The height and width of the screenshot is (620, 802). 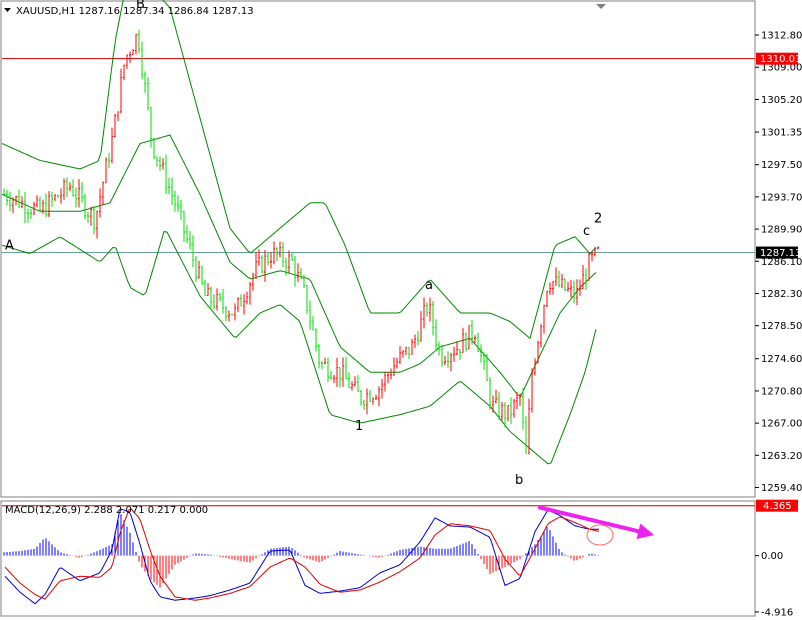 What do you see at coordinates (780, 59) in the screenshot?
I see `resistance-badge-label: 1310.01` at bounding box center [780, 59].